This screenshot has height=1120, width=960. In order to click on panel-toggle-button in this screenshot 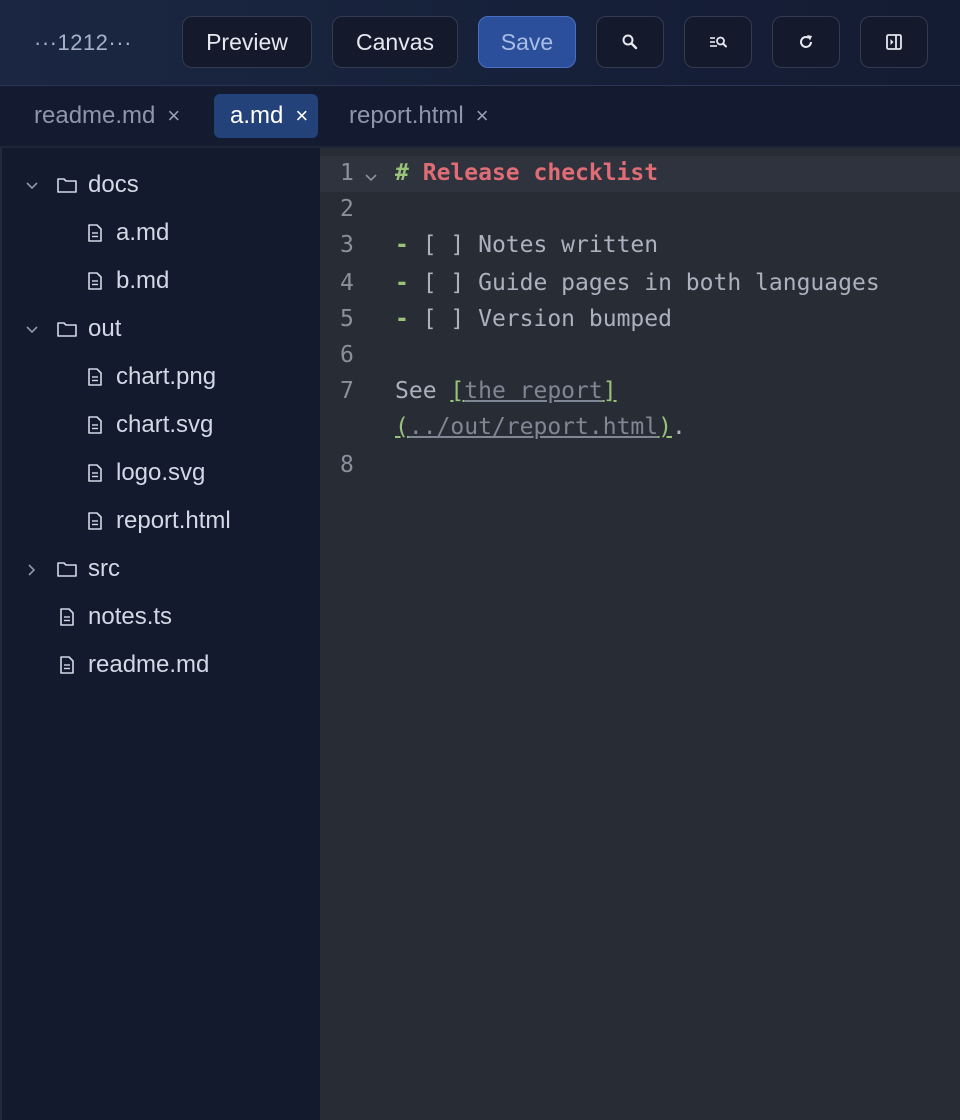, I will do `click(894, 42)`.